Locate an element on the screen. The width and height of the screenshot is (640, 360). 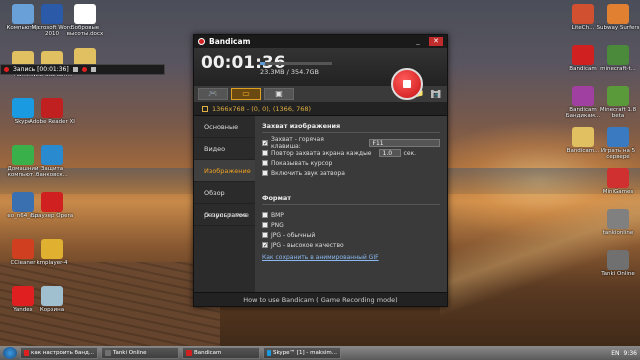
taskbar-item-1: Tanki Online is located at coordinates (140, 353).